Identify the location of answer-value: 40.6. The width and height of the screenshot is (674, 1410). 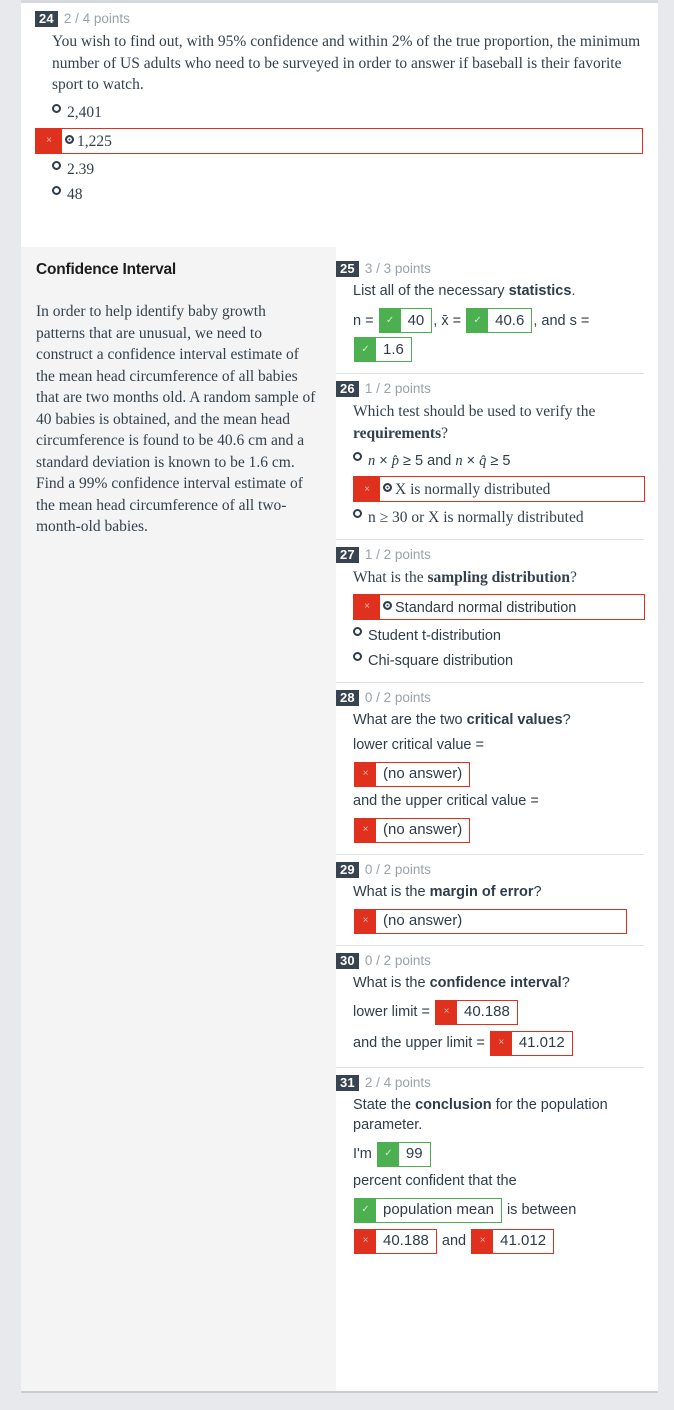
(510, 320).